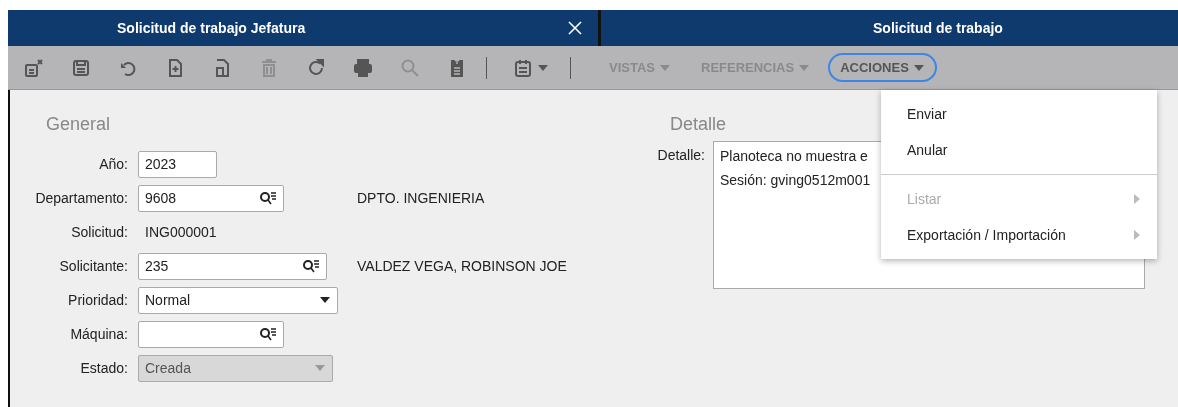 Image resolution: width=1178 pixels, height=407 pixels. I want to click on section-title: General, so click(79, 124).